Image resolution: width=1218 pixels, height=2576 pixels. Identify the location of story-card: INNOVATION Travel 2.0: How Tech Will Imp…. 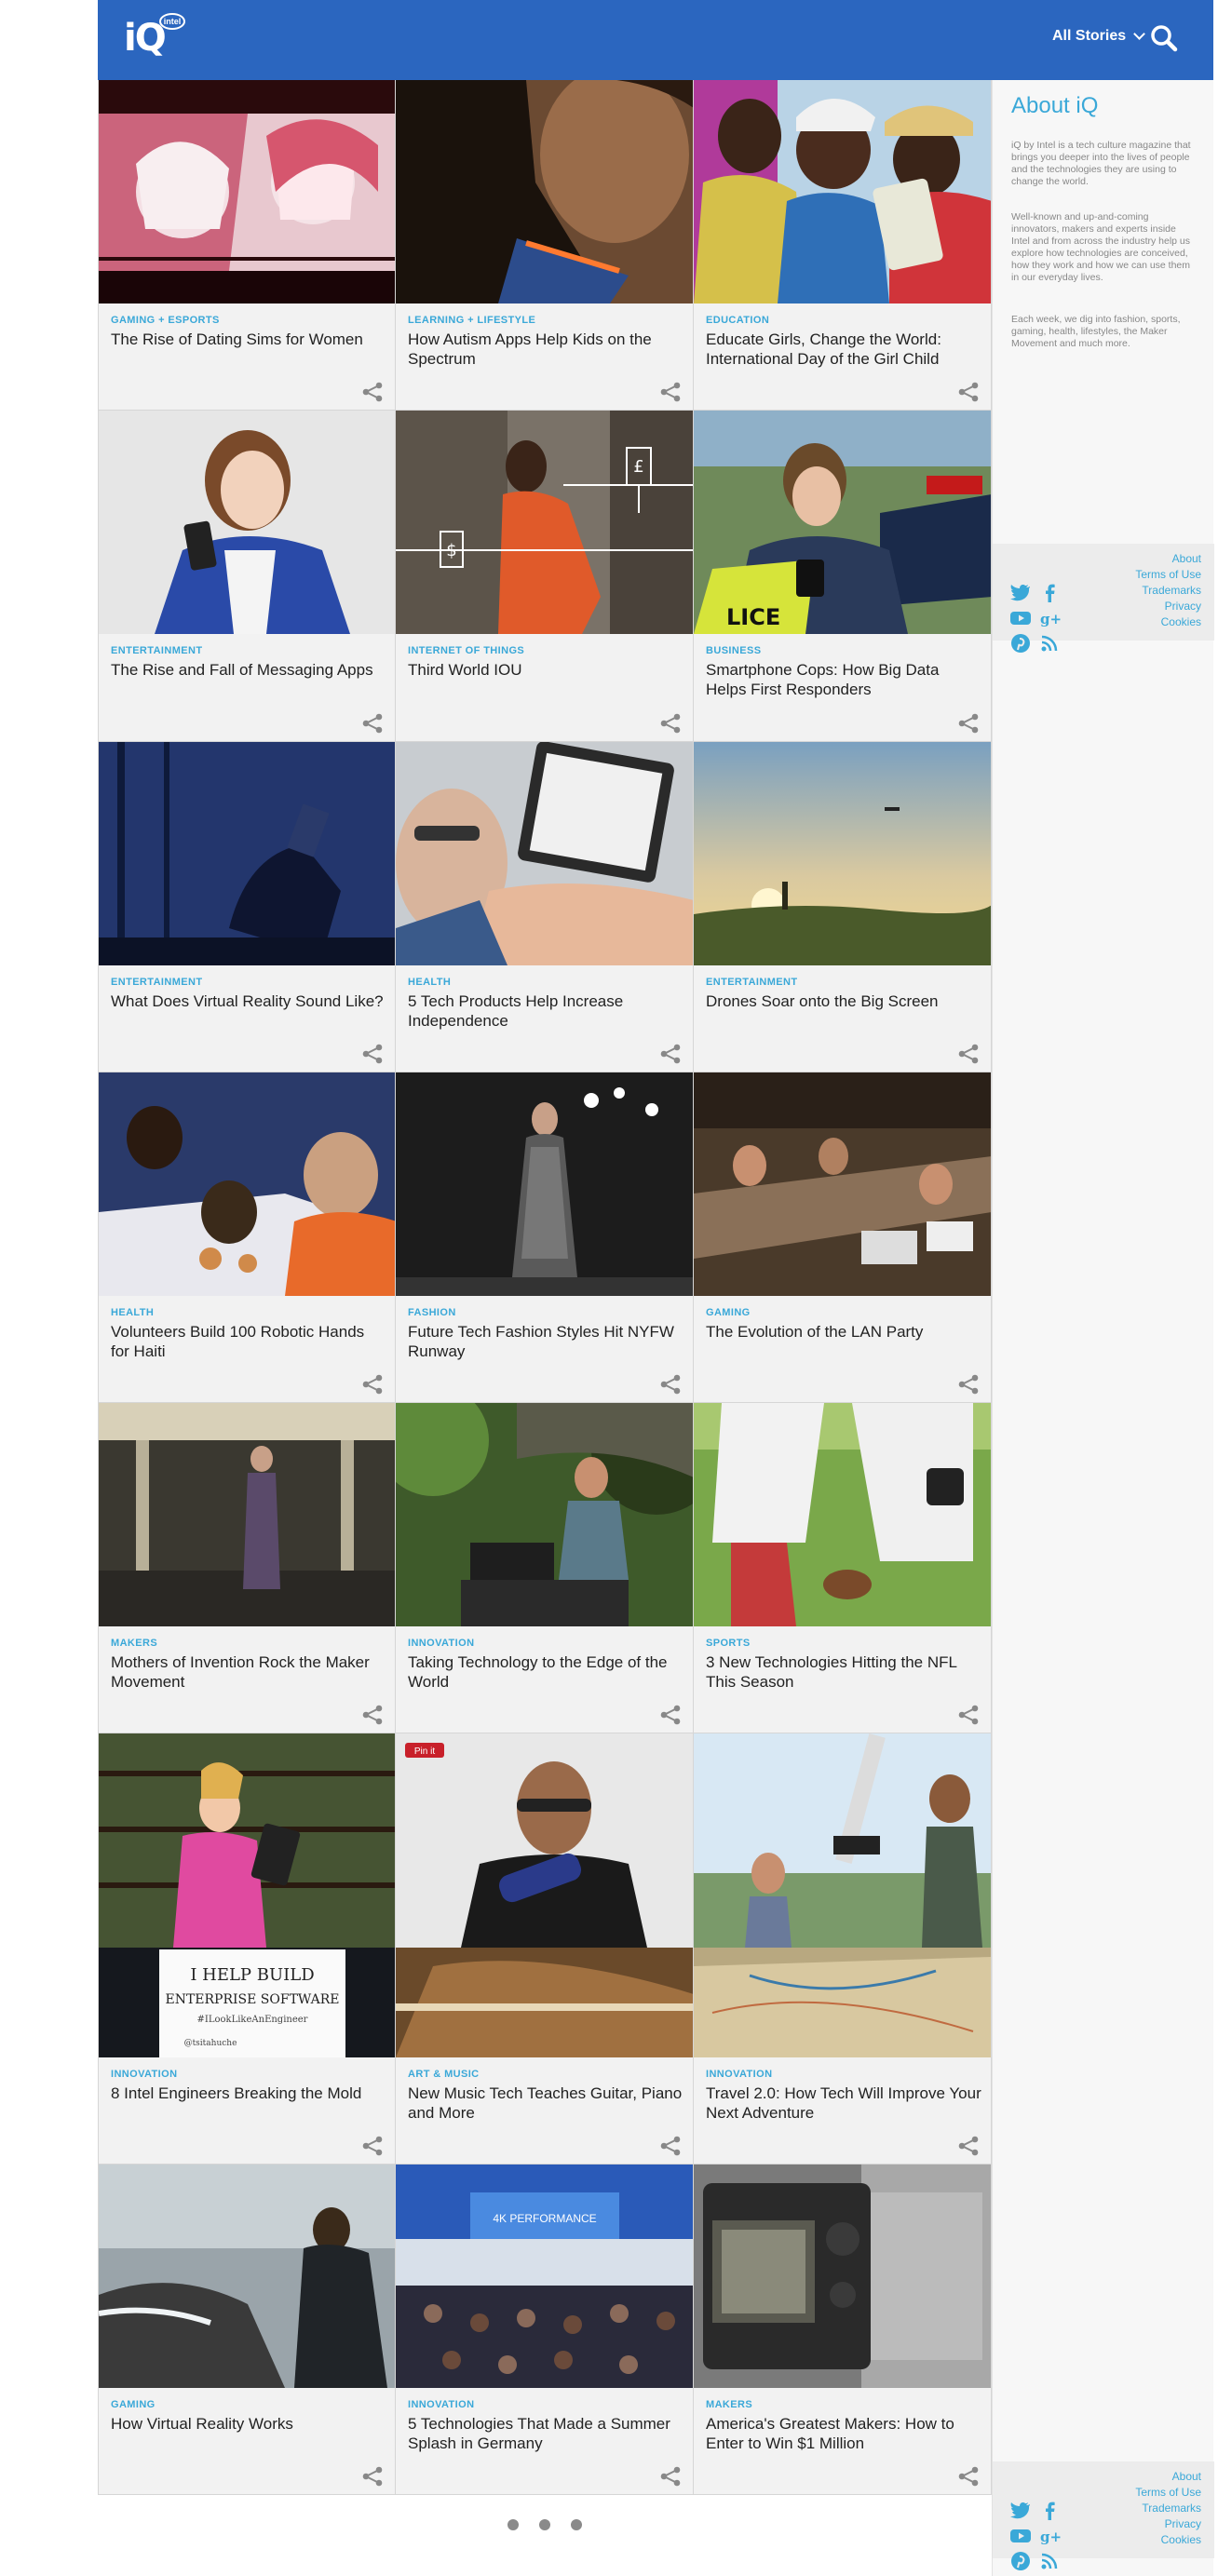
(843, 1949).